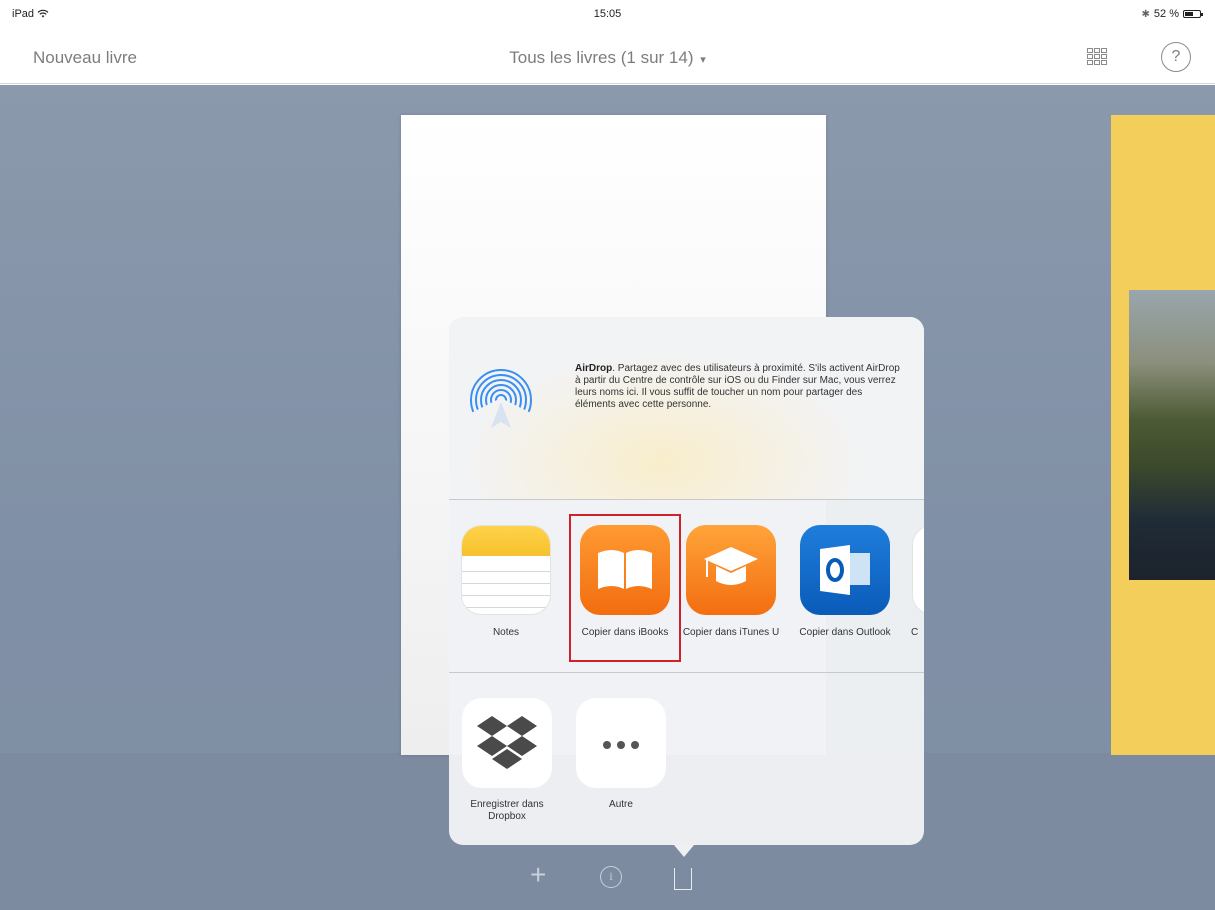 The image size is (1215, 910). I want to click on highlight-box, so click(625, 588).